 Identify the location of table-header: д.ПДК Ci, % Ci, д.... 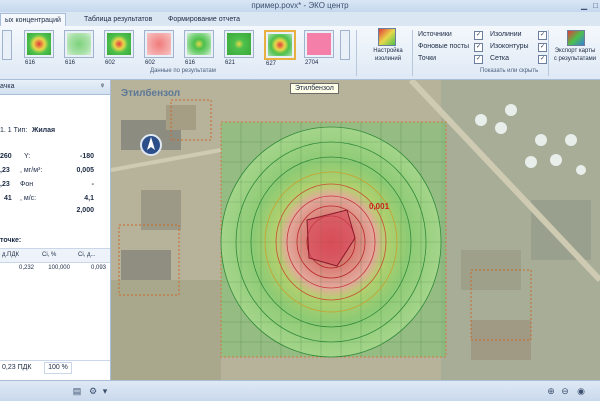
(55, 255).